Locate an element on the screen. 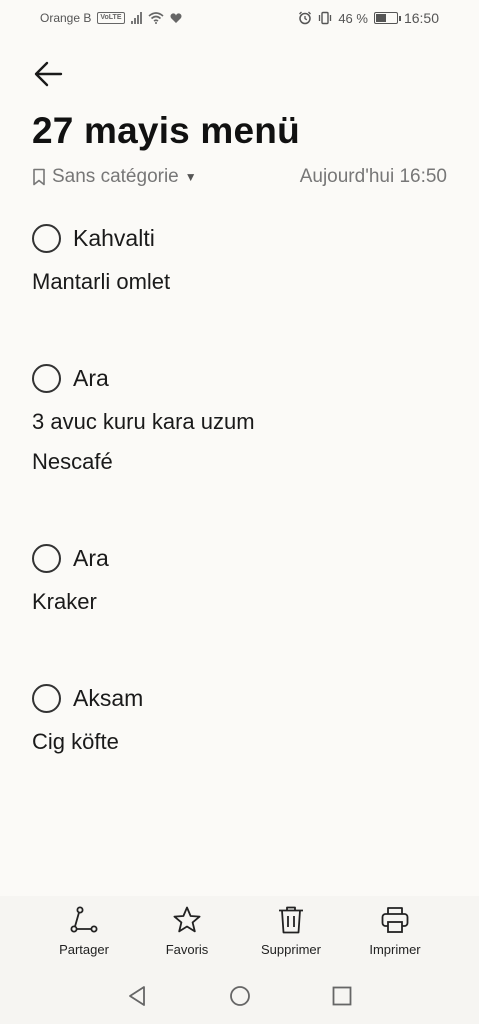 This screenshot has height=1024, width=479. note-title: 27 mayis menü is located at coordinates (166, 131).